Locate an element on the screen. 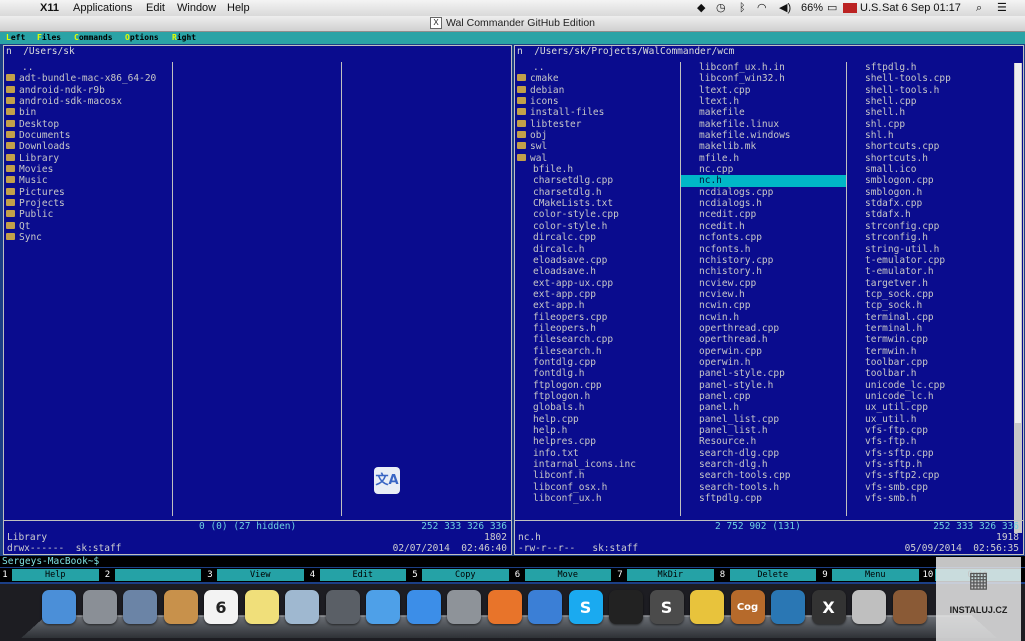 This screenshot has width=1025, height=641. file-item: termwin.cpp is located at coordinates (929, 339).